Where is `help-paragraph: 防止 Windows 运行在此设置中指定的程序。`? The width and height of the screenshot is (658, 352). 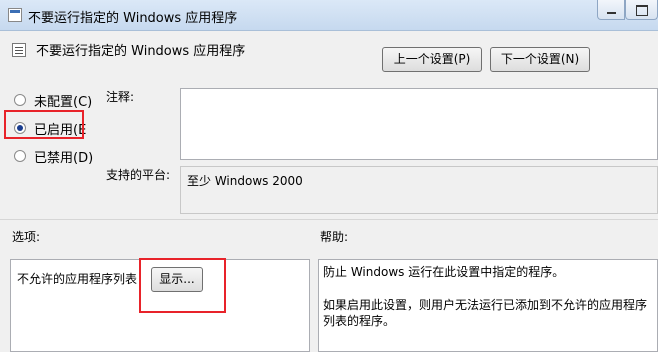
help-paragraph: 防止 Windows 运行在此设置中指定的程序。 is located at coordinates (444, 272).